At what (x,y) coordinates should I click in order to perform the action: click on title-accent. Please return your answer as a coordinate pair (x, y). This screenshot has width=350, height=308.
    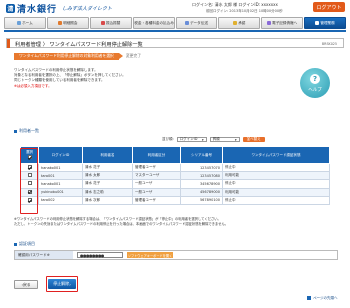
    Looking at the image, I should click on (8, 43).